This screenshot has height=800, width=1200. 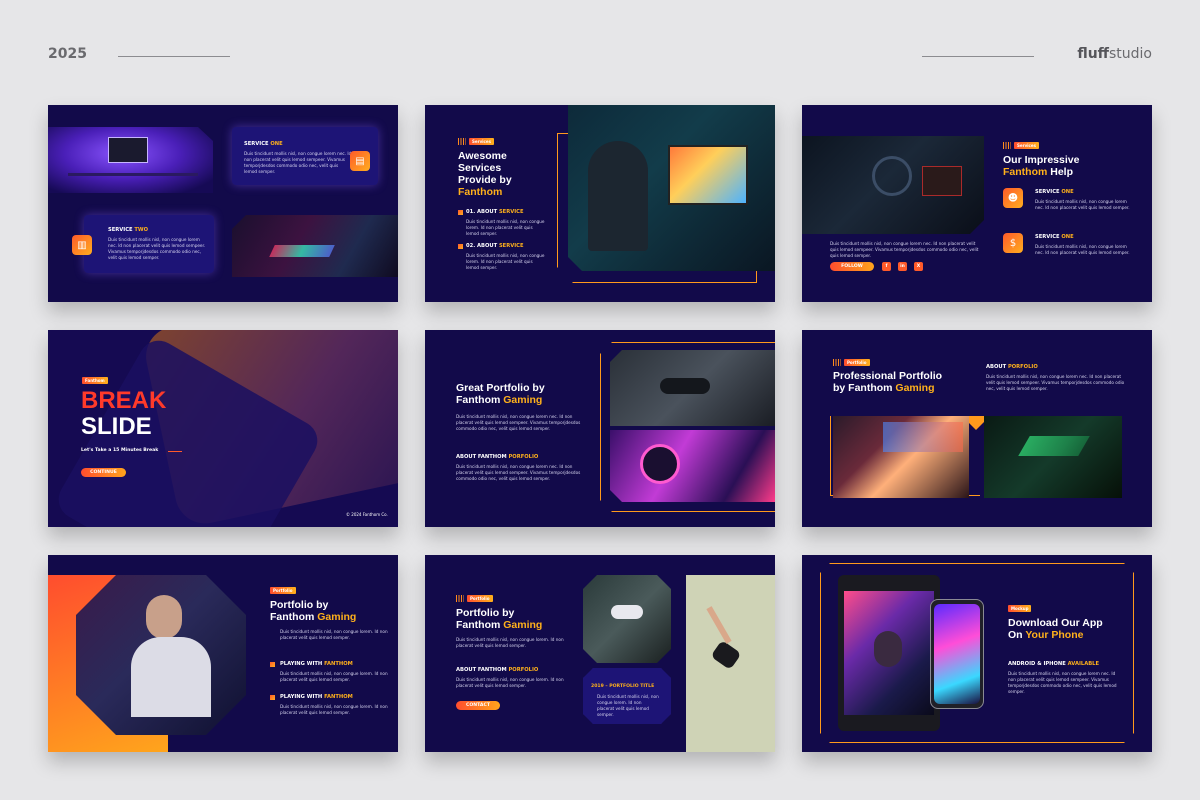 What do you see at coordinates (627, 612) in the screenshot?
I see `white-controller-shape` at bounding box center [627, 612].